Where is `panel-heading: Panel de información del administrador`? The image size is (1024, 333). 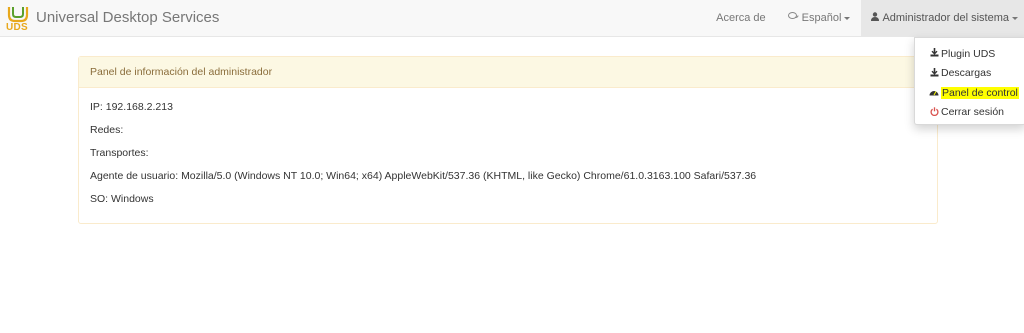
panel-heading: Panel de información del administrador is located at coordinates (508, 72).